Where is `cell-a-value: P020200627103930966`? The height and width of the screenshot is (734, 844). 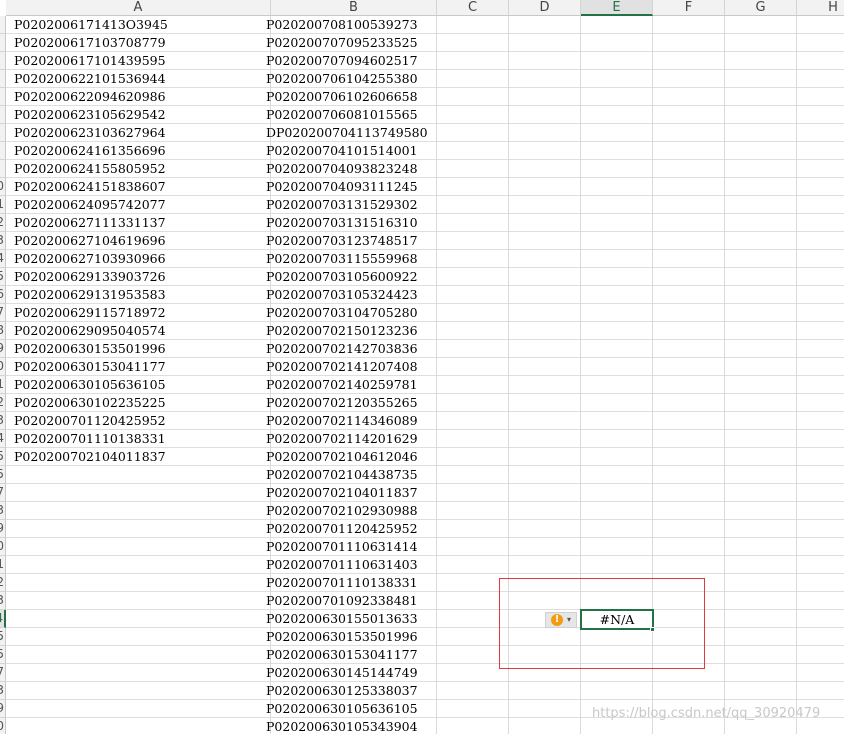 cell-a-value: P020200627103930966 is located at coordinates (90, 259).